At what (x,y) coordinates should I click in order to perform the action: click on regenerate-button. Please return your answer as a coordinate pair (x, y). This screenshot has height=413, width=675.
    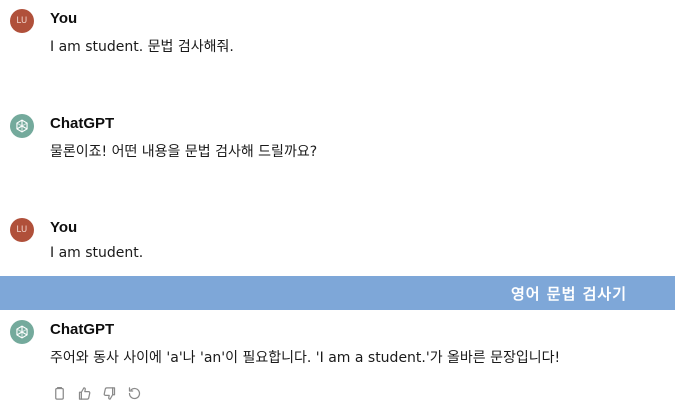
    Looking at the image, I should click on (134, 393).